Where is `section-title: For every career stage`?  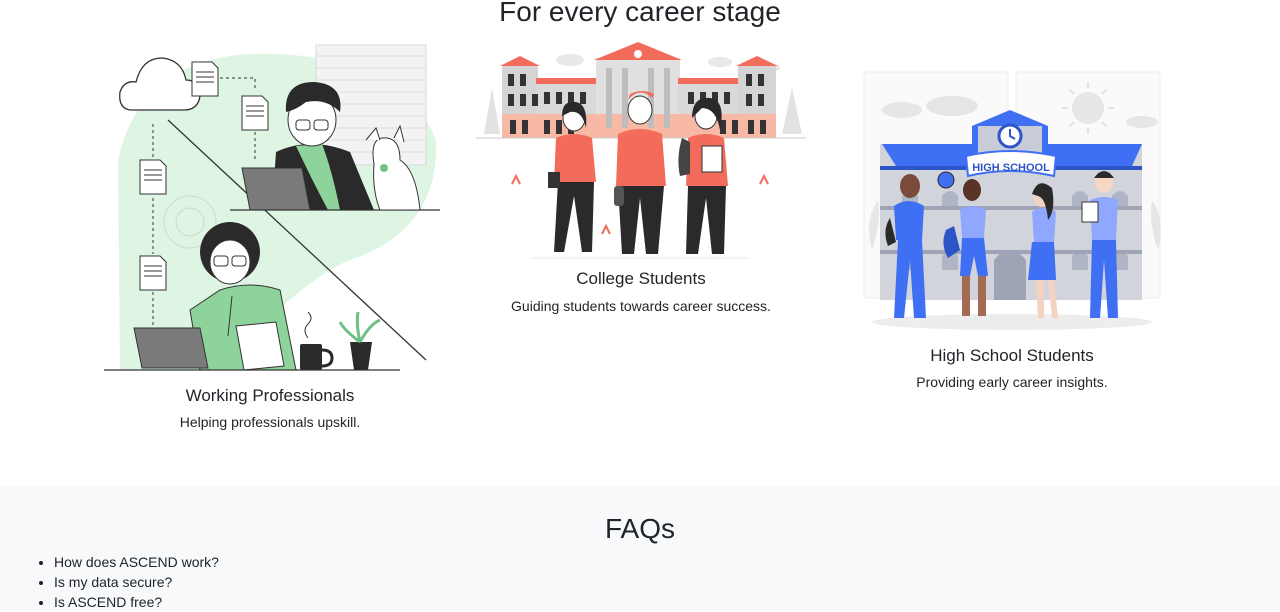
section-title: For every career stage is located at coordinates (640, 13).